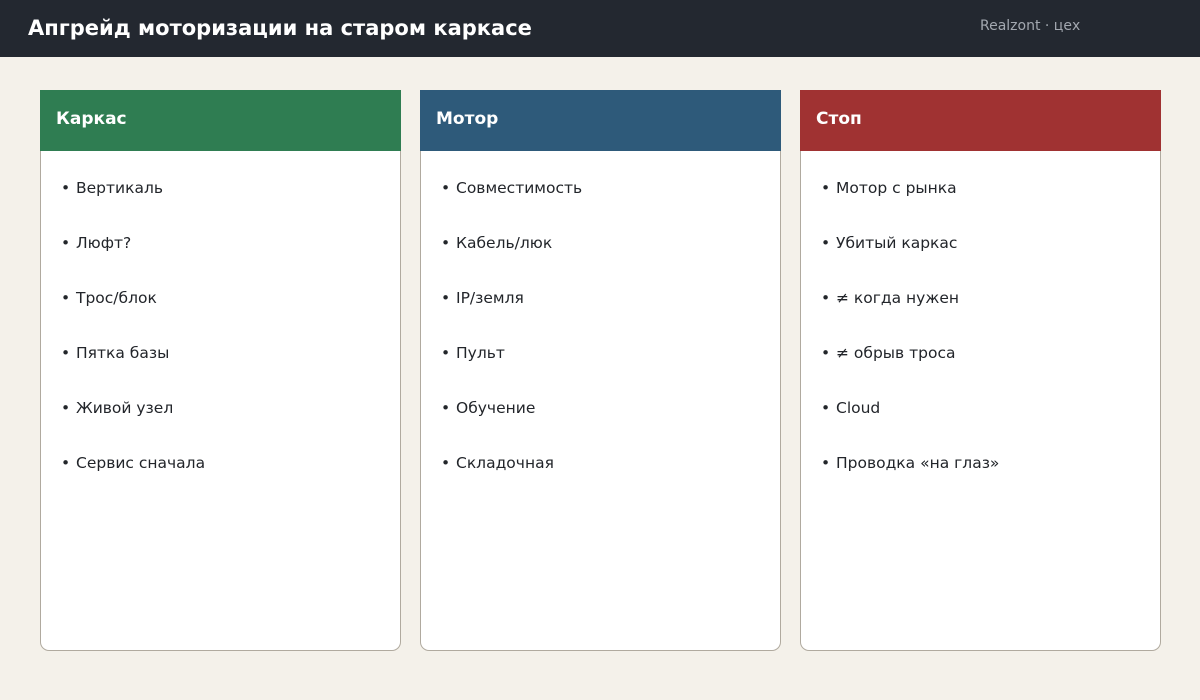  What do you see at coordinates (918, 463) in the screenshot?
I see `list-item-label: Проводка «на глаз»` at bounding box center [918, 463].